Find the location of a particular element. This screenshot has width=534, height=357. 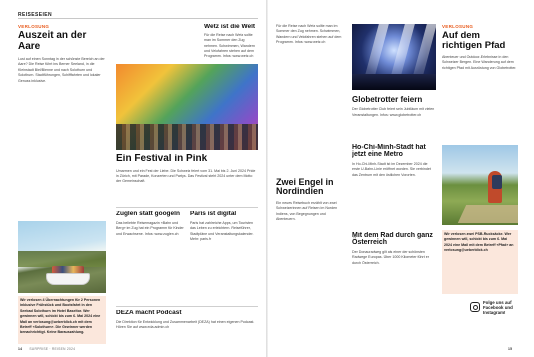

article-headline: Mit dem Rad durch ganz Österreich is located at coordinates (392, 239).